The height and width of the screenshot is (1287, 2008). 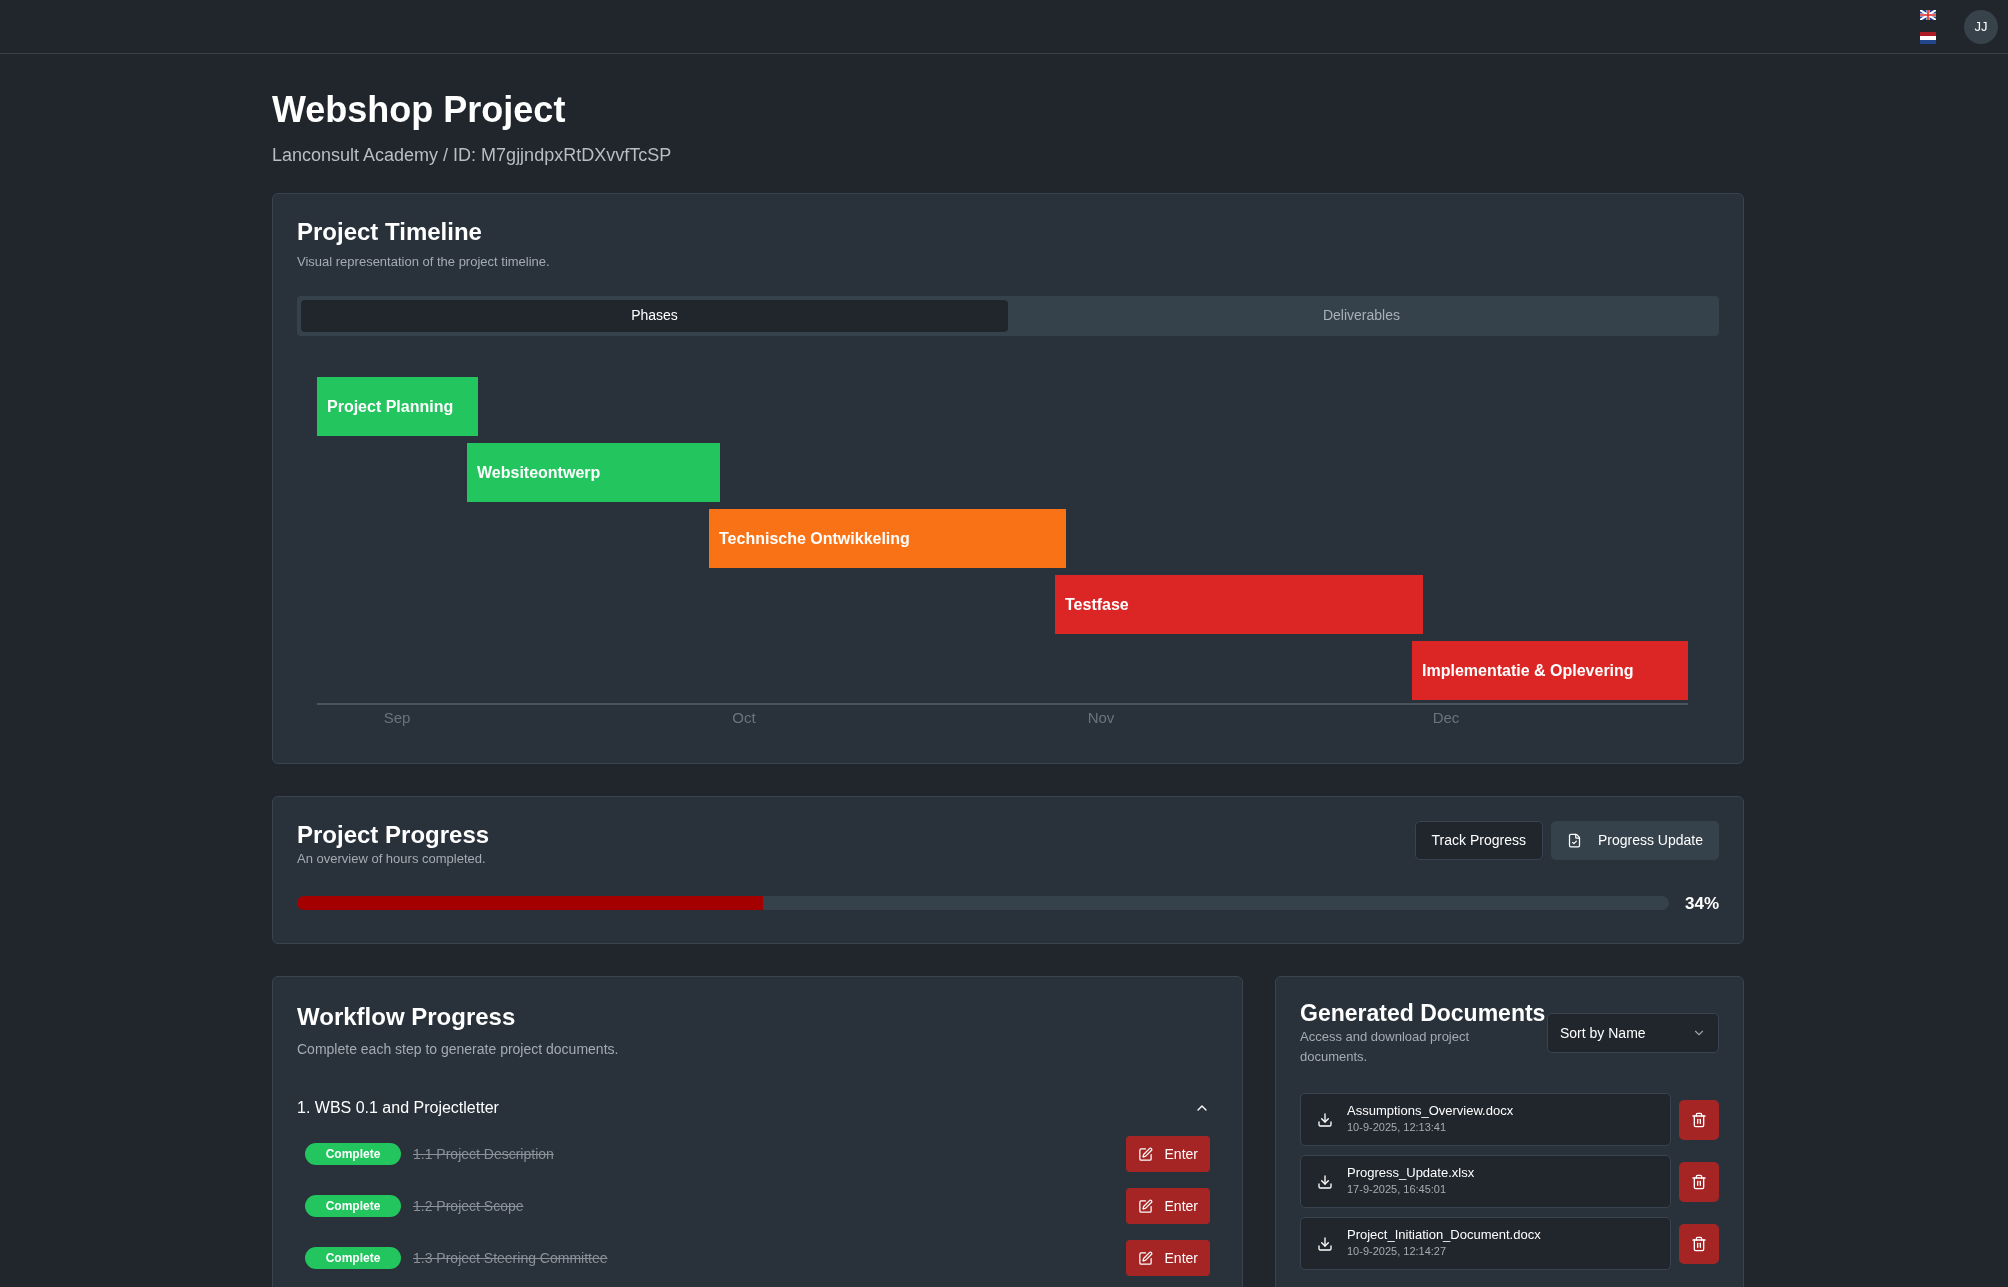 What do you see at coordinates (1550, 670) in the screenshot?
I see `phase-bar: Implementatie & Oplevering` at bounding box center [1550, 670].